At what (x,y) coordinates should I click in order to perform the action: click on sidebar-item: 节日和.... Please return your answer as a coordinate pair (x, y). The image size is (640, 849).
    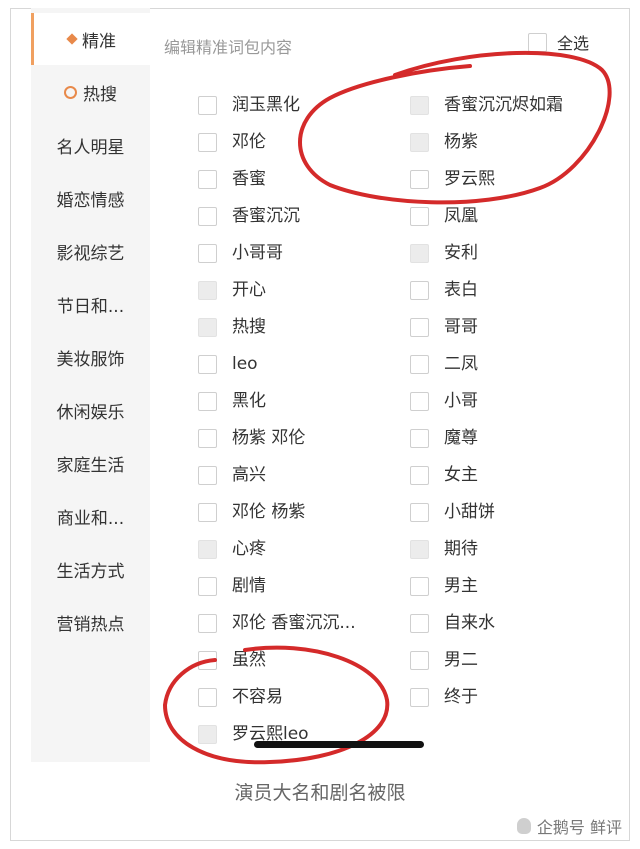
    Looking at the image, I should click on (90, 304).